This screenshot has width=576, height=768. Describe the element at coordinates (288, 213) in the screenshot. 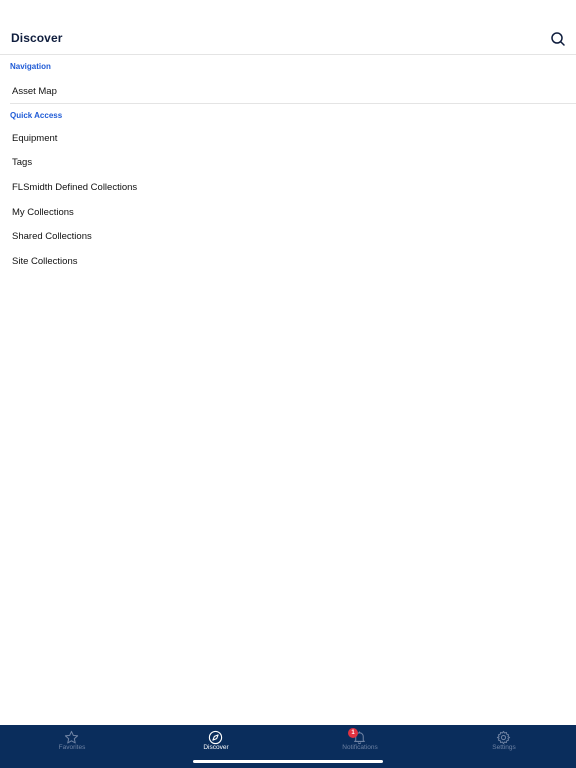

I see `list-item-my-collections: My Collections` at that location.